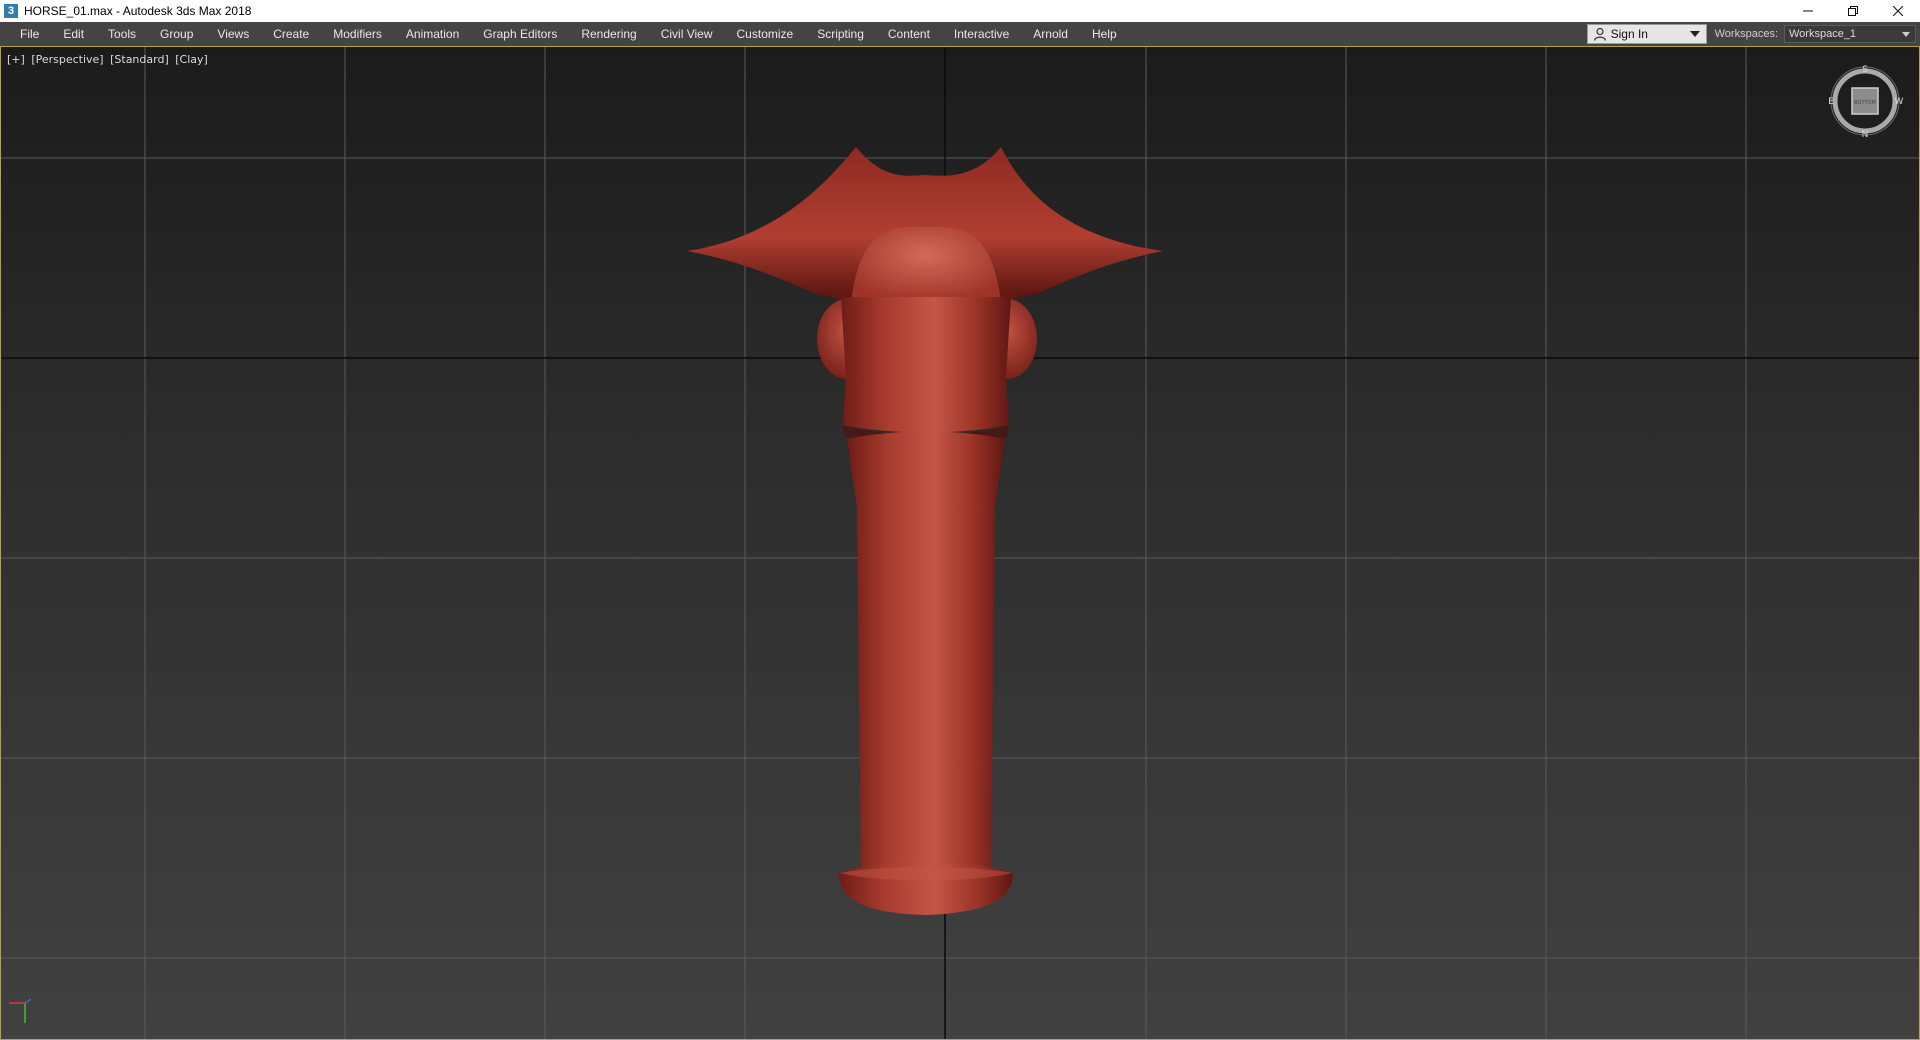 Image resolution: width=1920 pixels, height=1040 pixels. I want to click on window-controls, so click(1852, 11).